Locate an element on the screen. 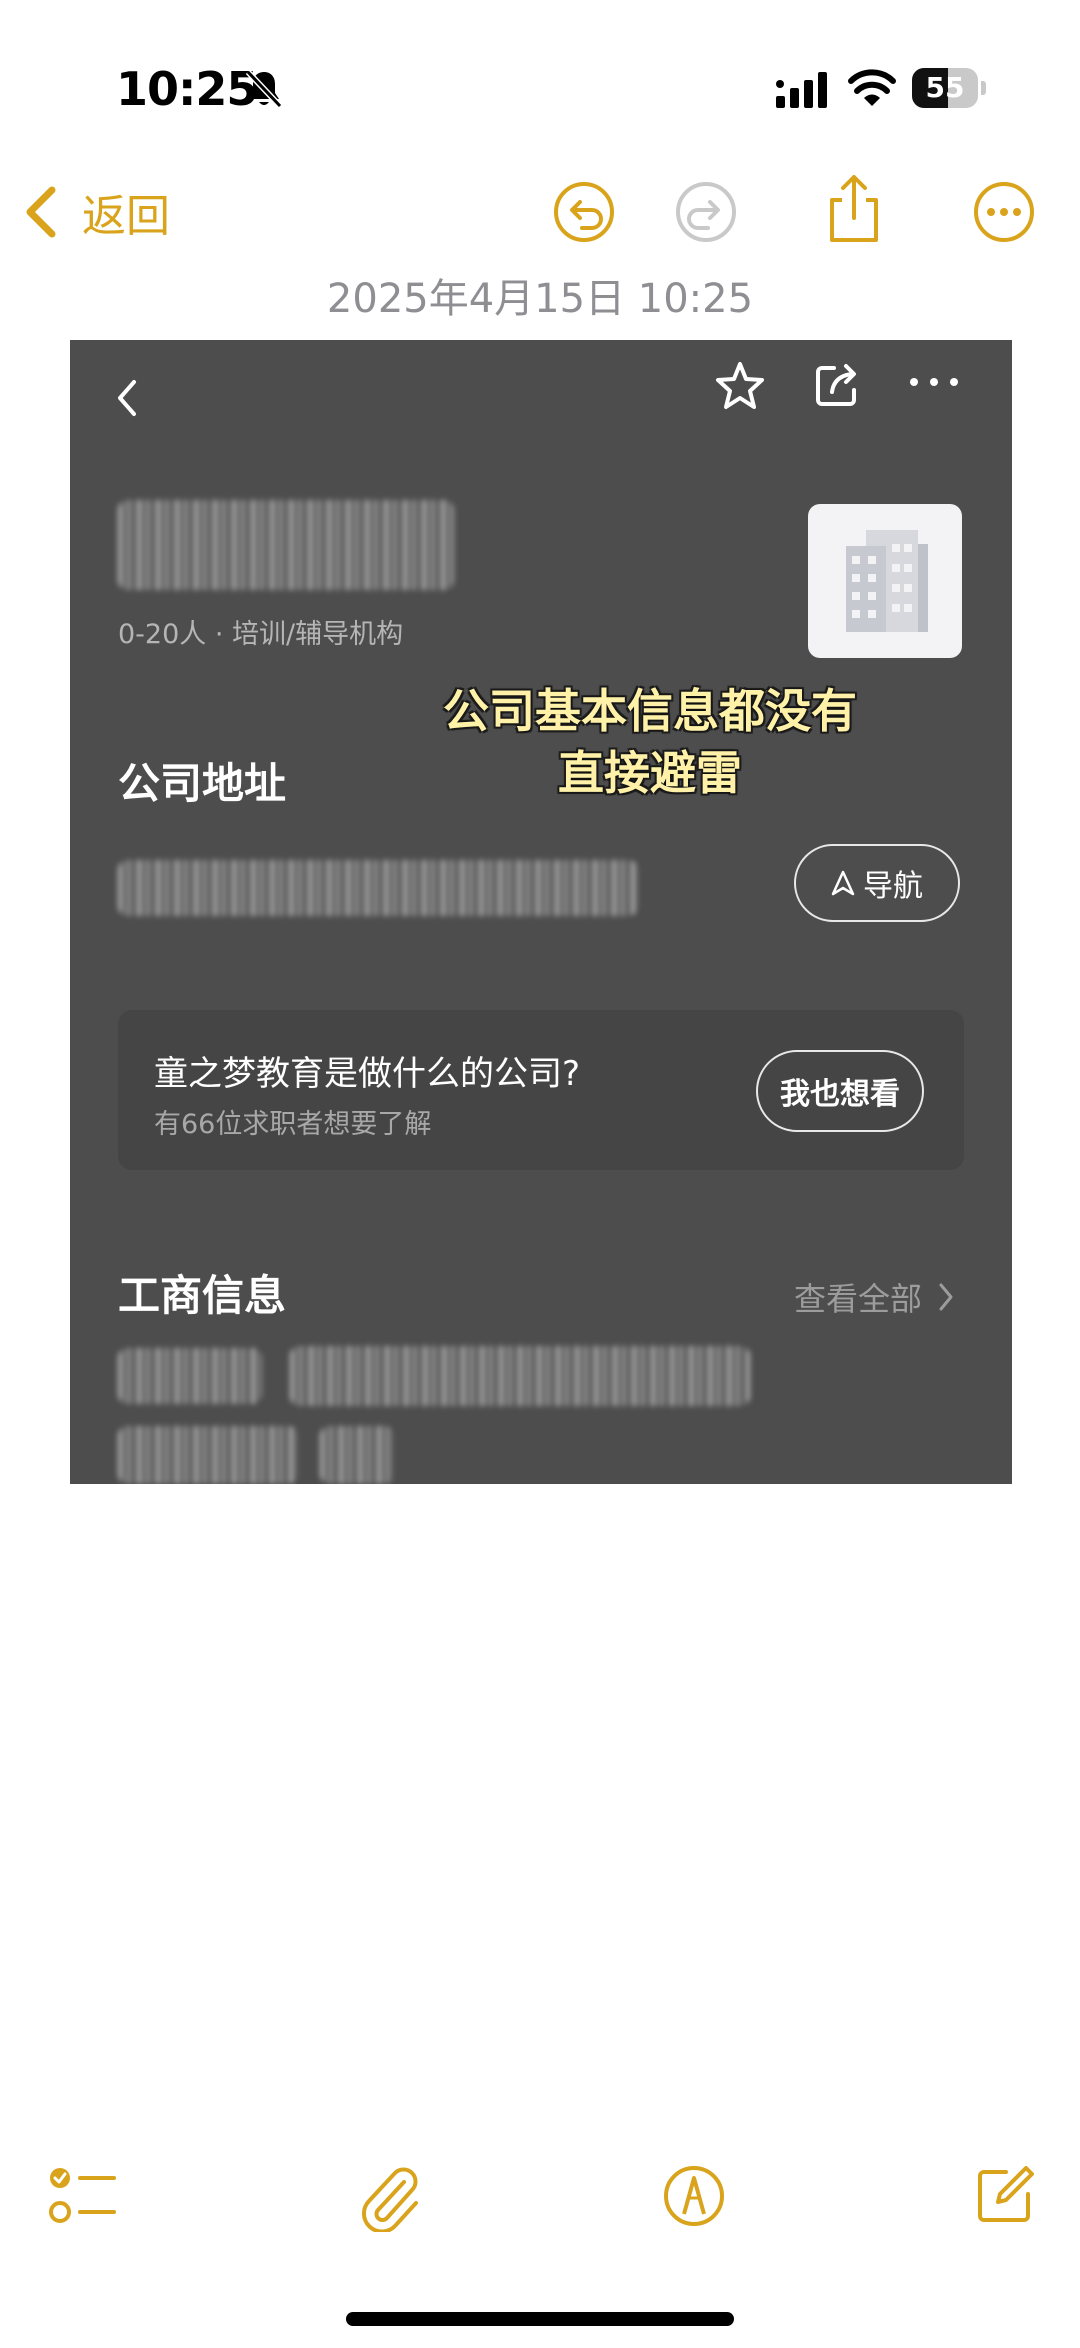 The image size is (1080, 2348). checklist-icon is located at coordinates (83, 2197).